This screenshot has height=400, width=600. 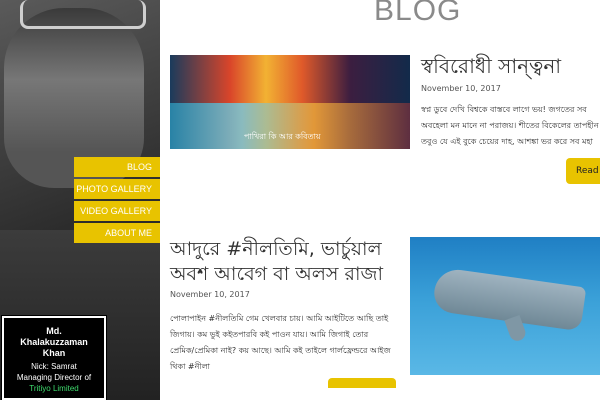 What do you see at coordinates (54, 377) in the screenshot?
I see `profile-role: Managing Director of` at bounding box center [54, 377].